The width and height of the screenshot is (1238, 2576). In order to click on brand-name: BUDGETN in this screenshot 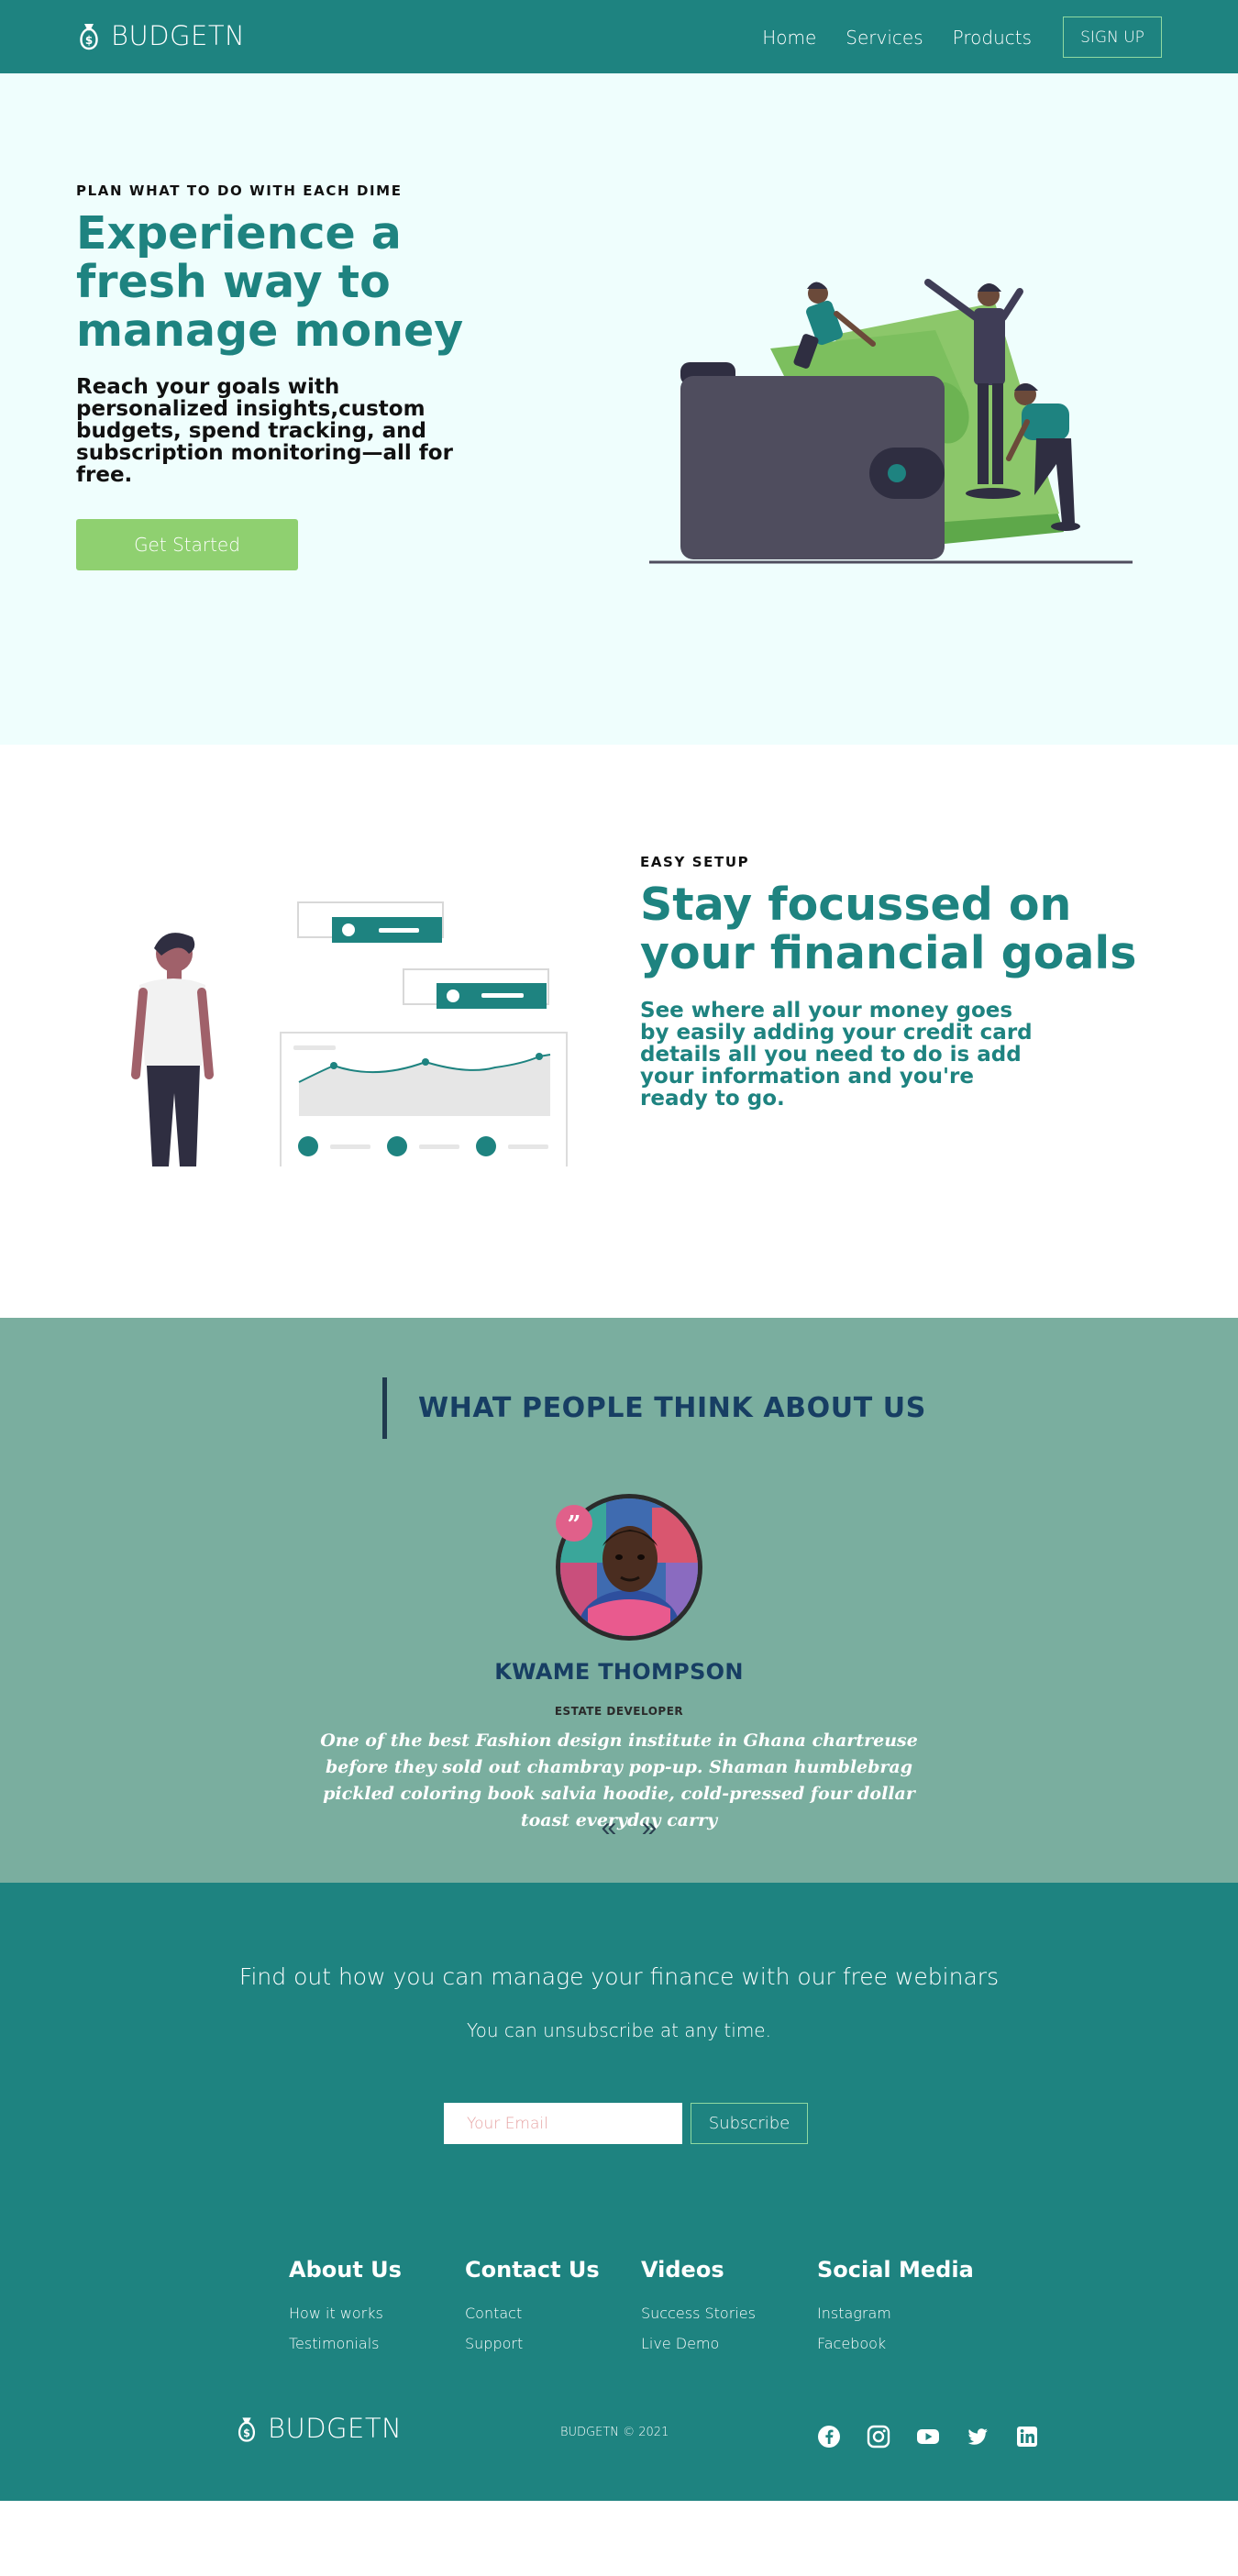, I will do `click(178, 35)`.